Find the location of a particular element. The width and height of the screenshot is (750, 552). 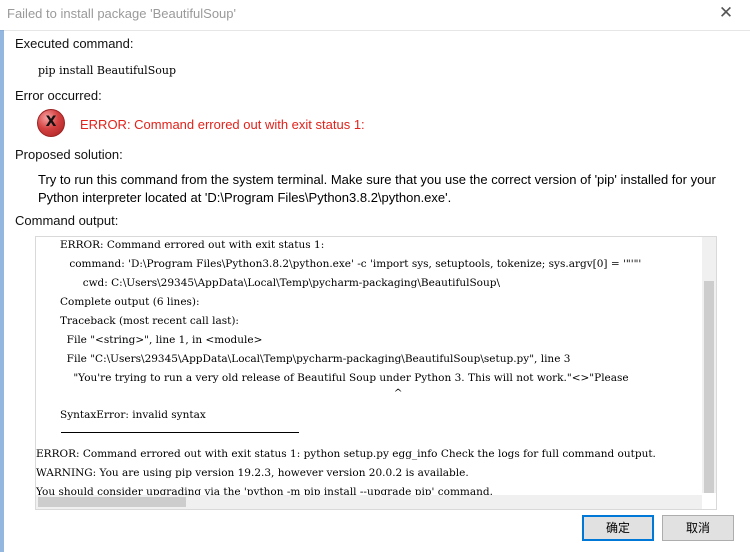

output-divider is located at coordinates (180, 432).